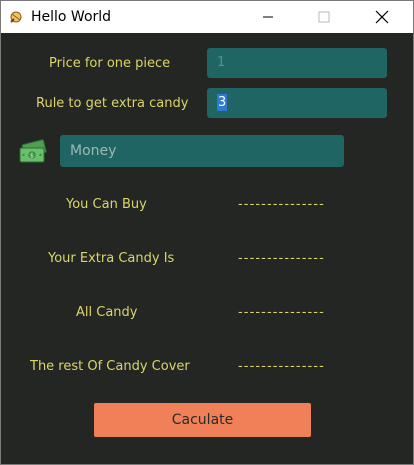  I want to click on candy-icon, so click(16, 17).